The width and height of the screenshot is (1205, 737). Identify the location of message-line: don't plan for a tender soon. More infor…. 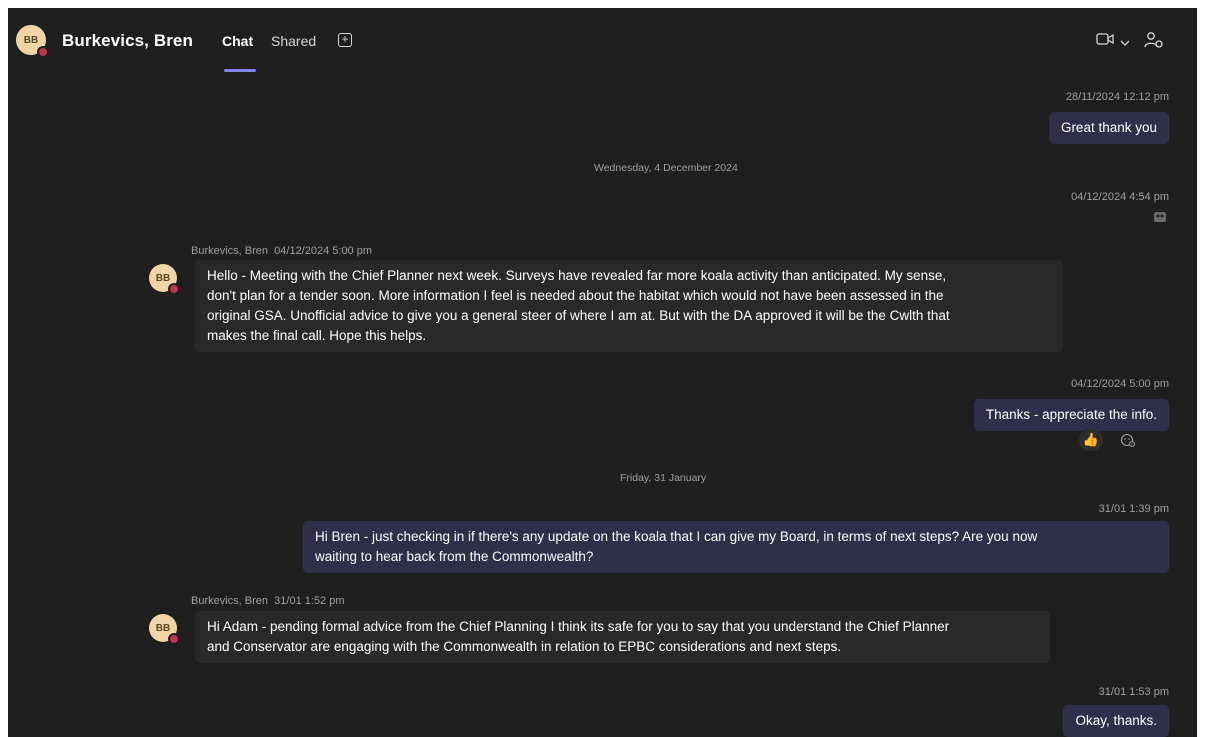
(575, 295).